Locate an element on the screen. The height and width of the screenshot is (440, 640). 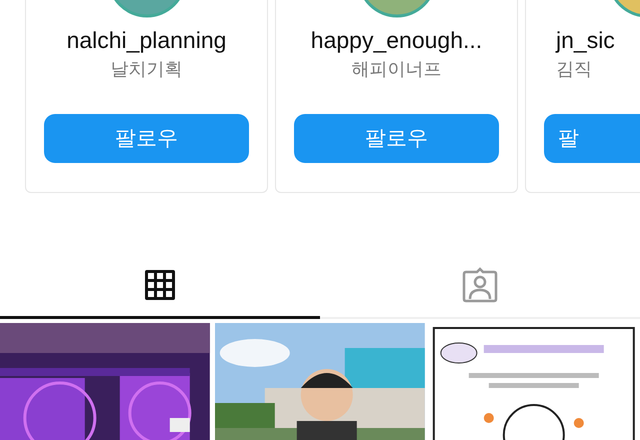
display-name: 김직 is located at coordinates (574, 70).